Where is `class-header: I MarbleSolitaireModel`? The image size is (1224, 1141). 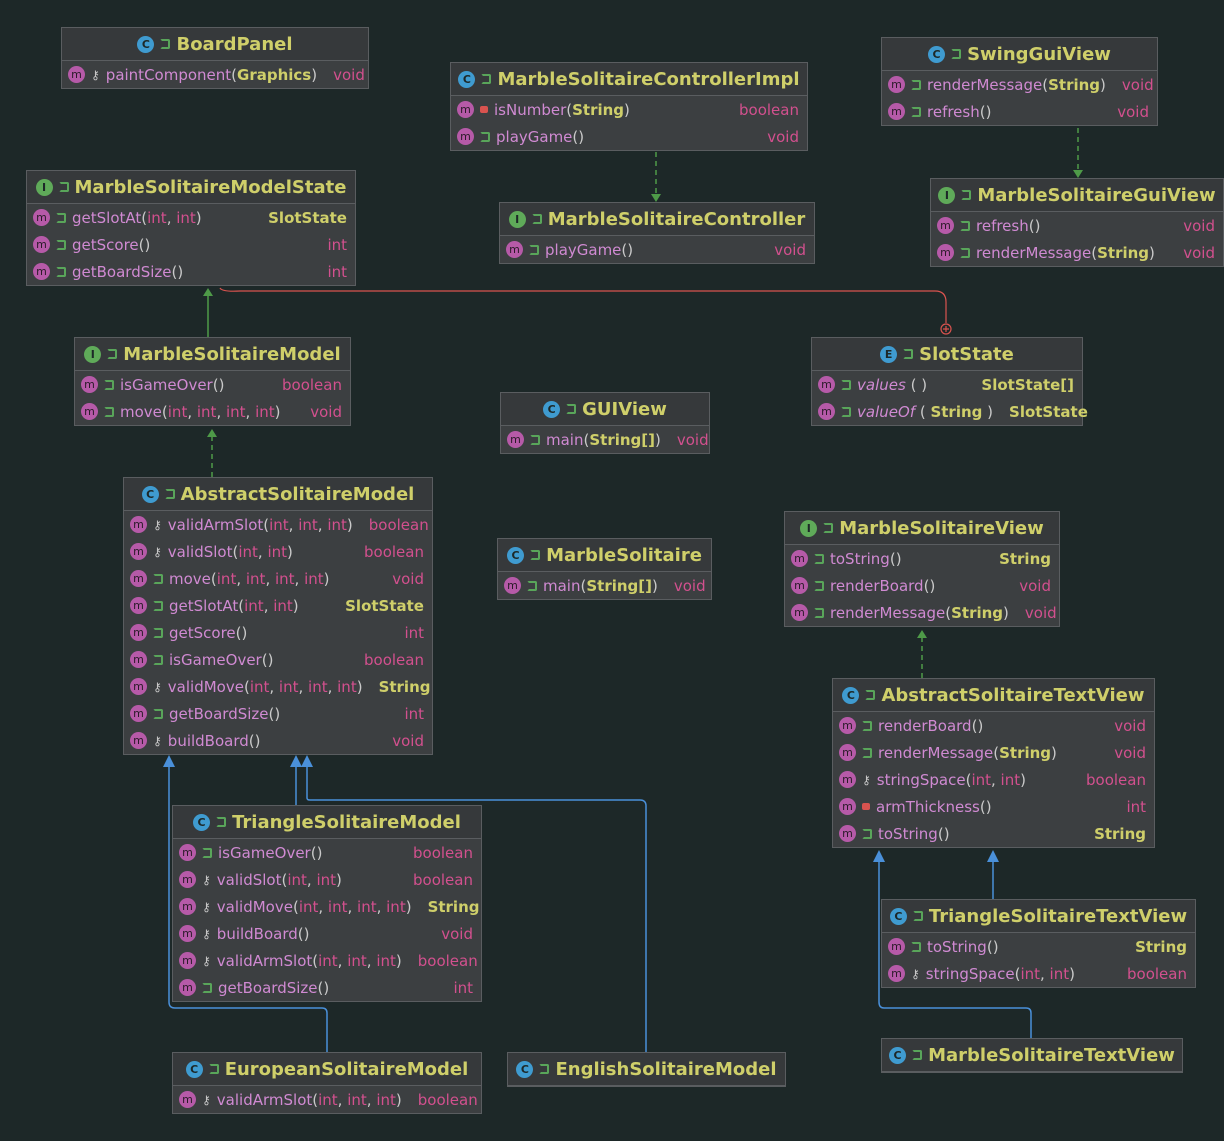 class-header: I MarbleSolitaireModel is located at coordinates (212, 354).